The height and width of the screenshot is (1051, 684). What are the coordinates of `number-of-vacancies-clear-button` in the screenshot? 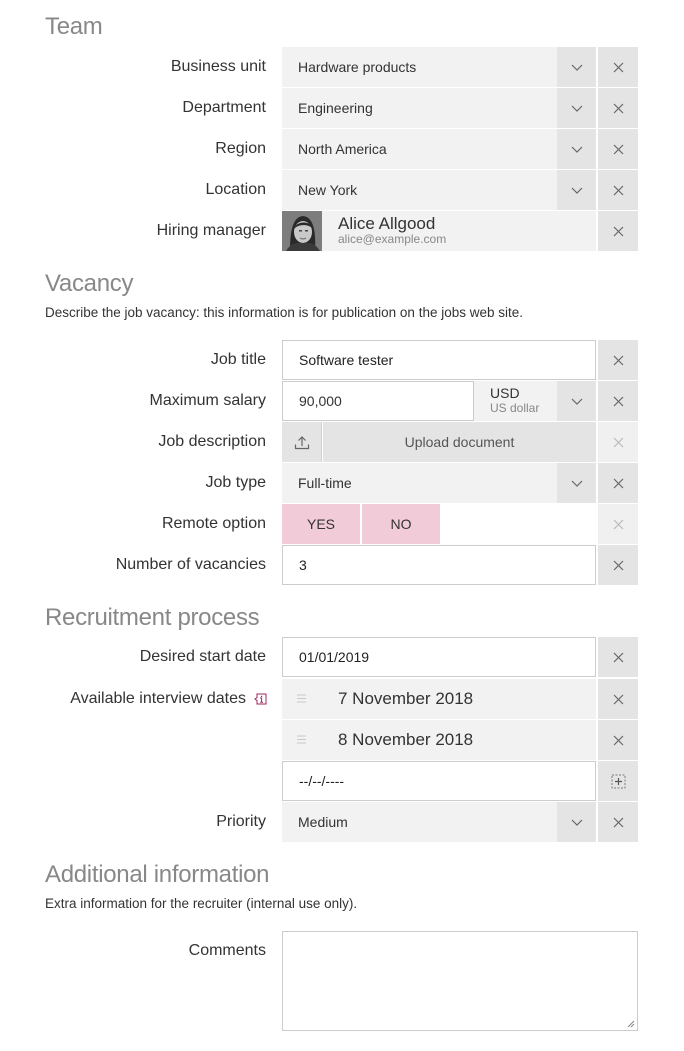 It's located at (618, 565).